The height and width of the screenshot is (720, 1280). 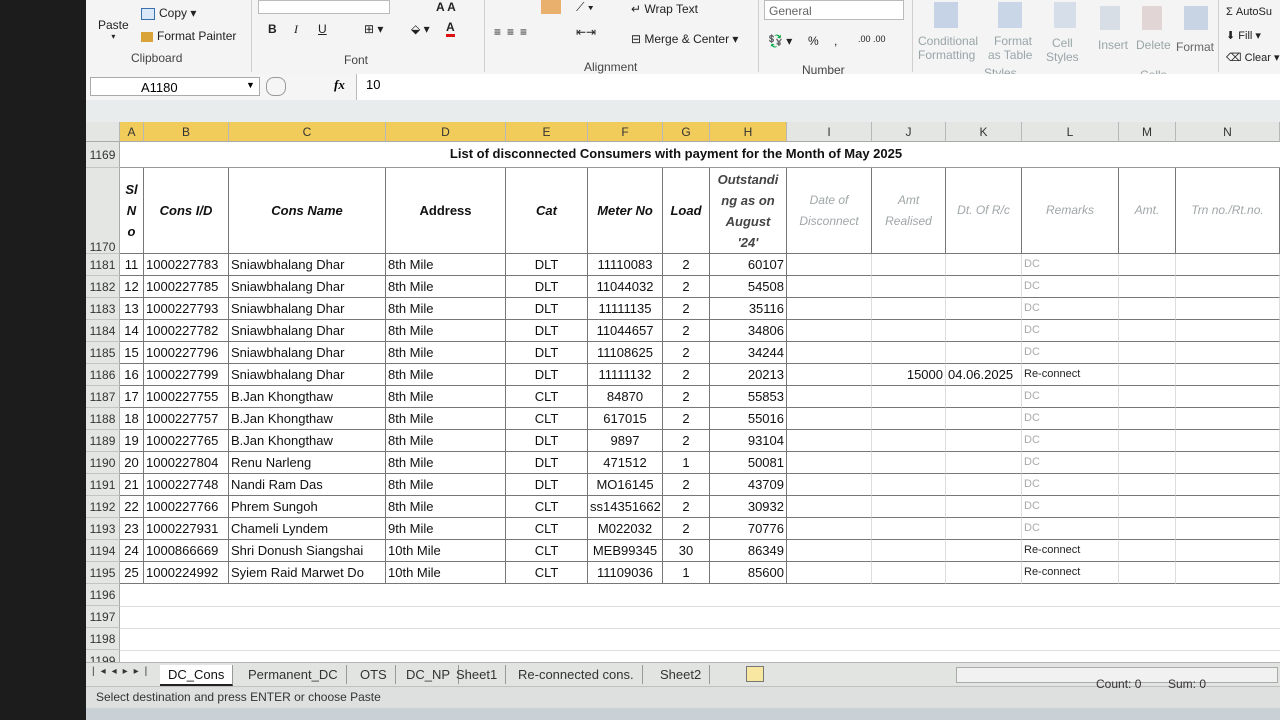 I want to click on cell-name: Nandi Ram Das, so click(x=307, y=485).